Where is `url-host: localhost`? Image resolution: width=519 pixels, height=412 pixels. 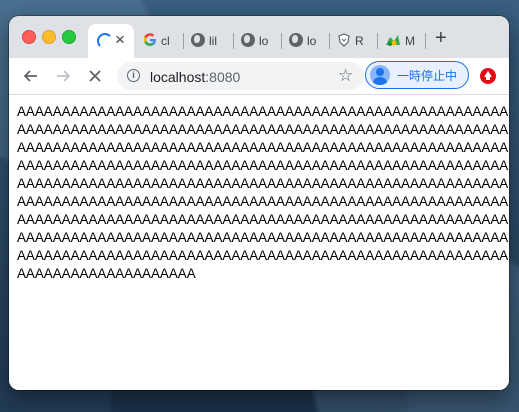
url-host: localhost is located at coordinates (178, 77).